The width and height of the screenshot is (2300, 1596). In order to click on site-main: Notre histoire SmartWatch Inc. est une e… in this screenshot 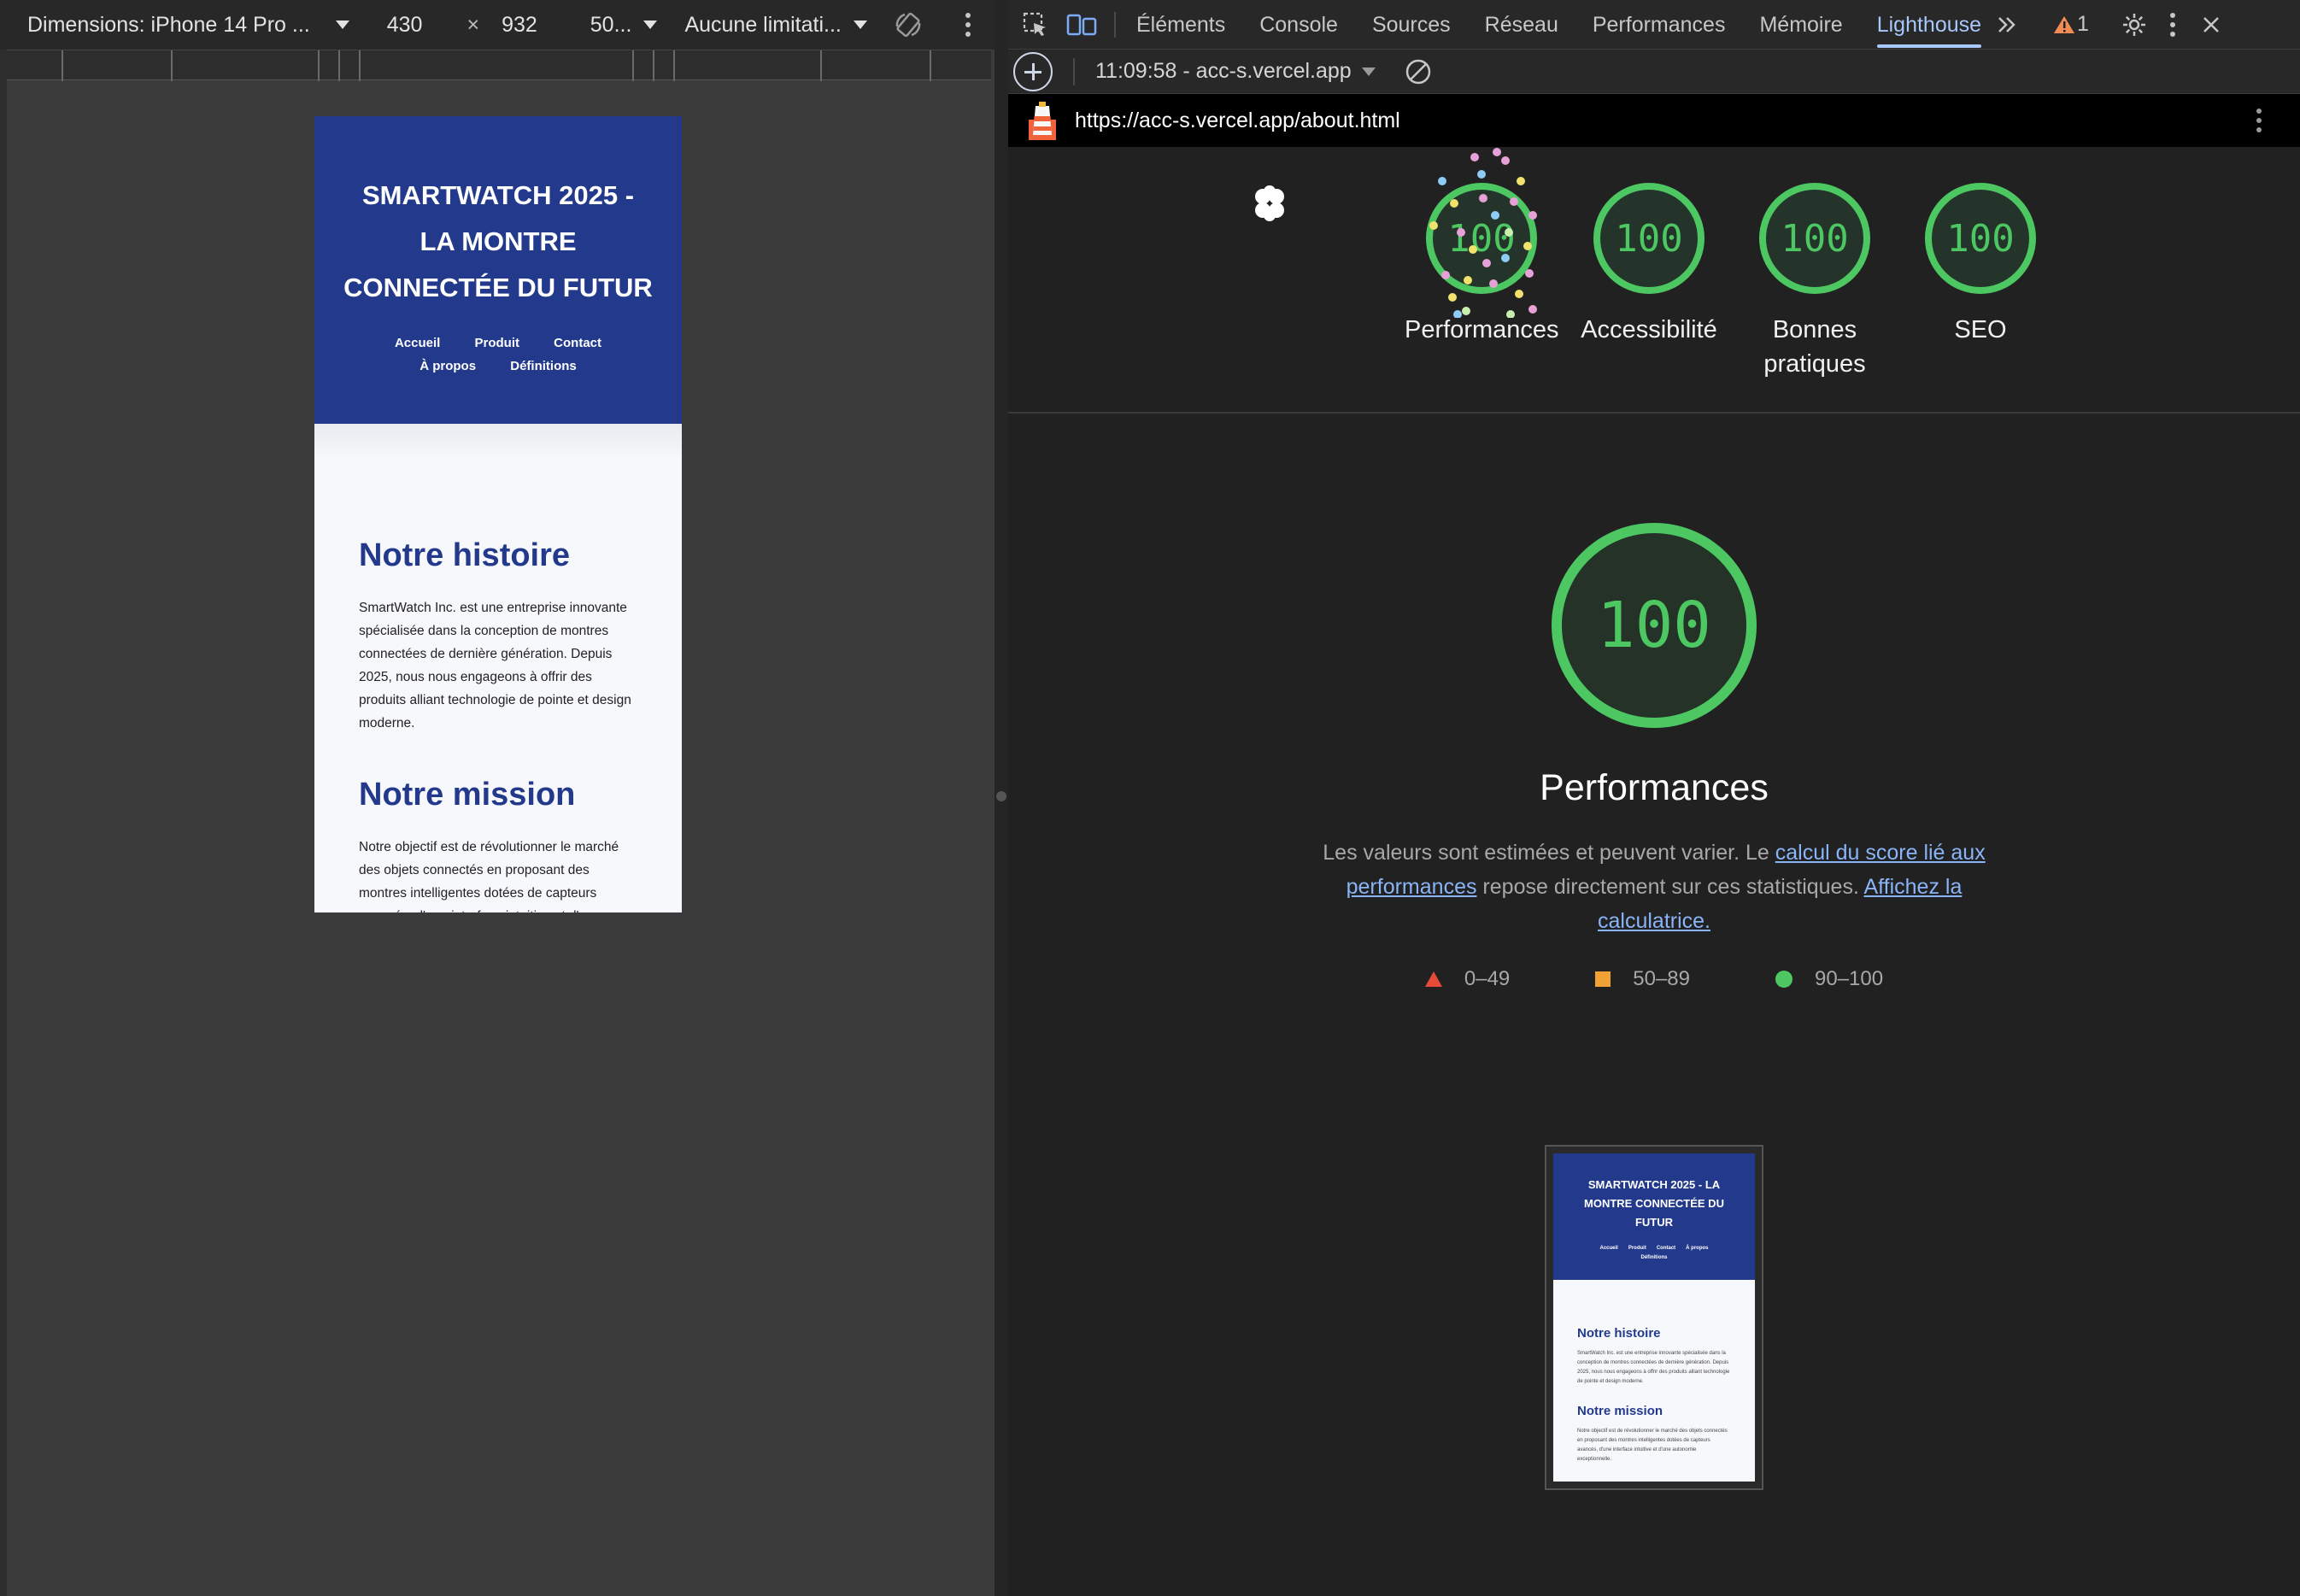, I will do `click(498, 686)`.